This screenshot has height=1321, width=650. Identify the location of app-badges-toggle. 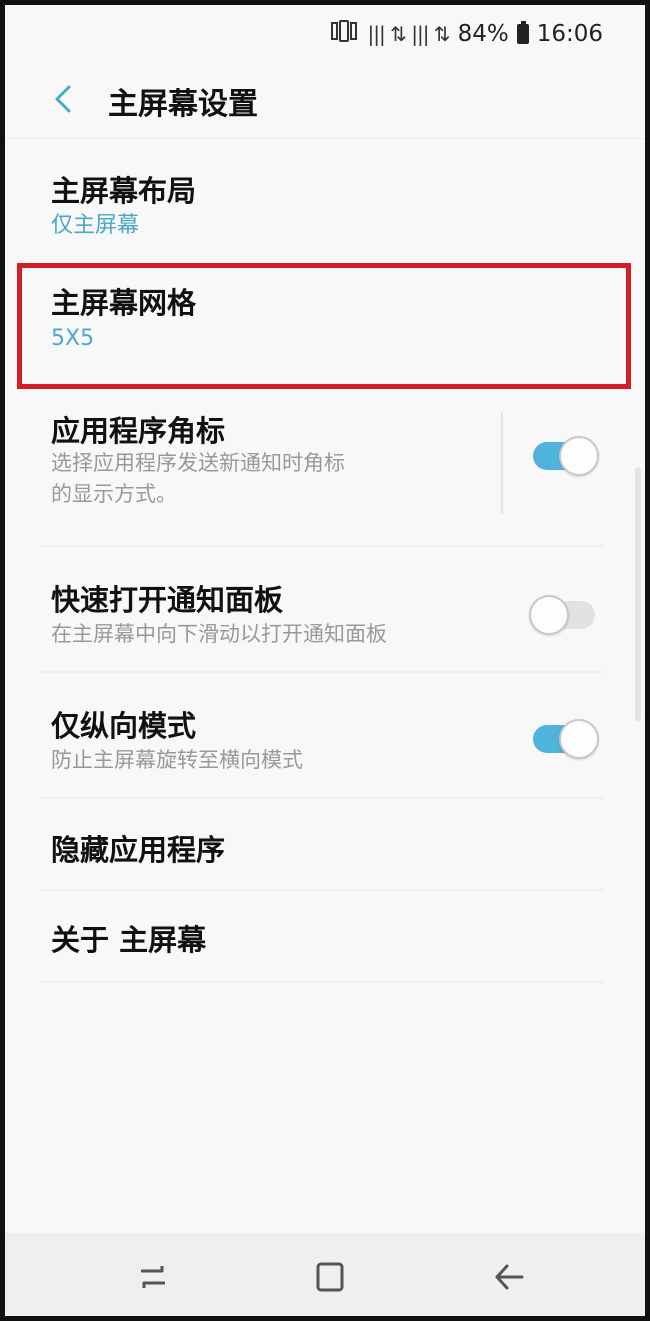
(564, 456).